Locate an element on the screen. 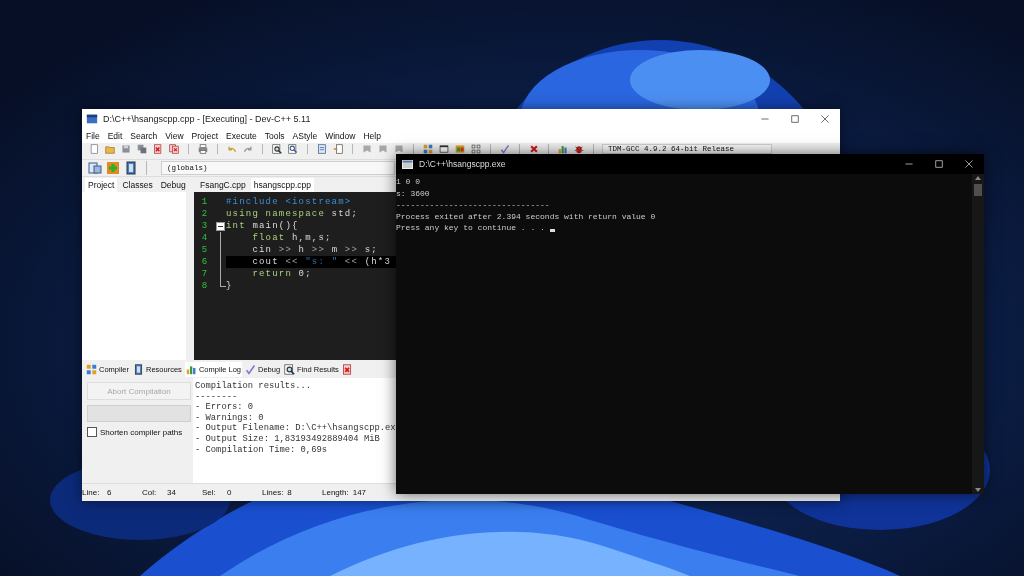  menu-item: Execute is located at coordinates (241, 136).